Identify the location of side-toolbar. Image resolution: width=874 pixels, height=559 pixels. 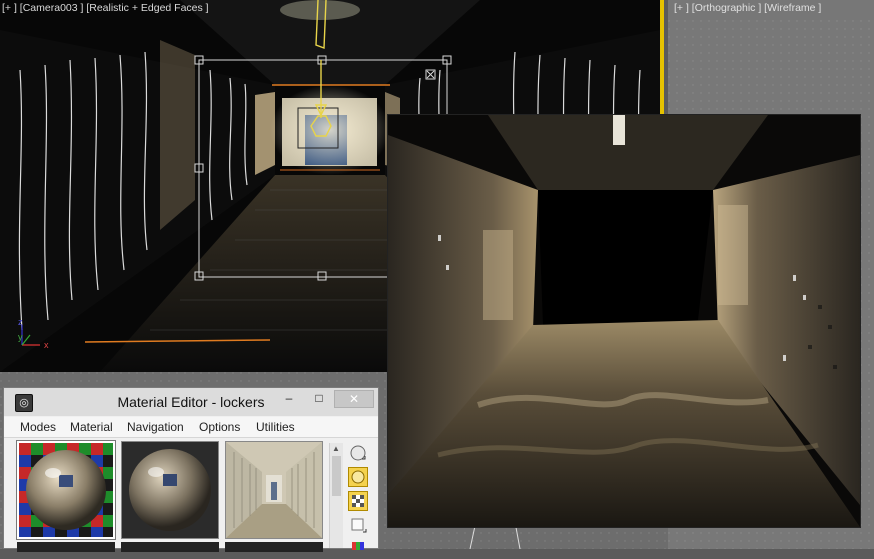
(359, 496).